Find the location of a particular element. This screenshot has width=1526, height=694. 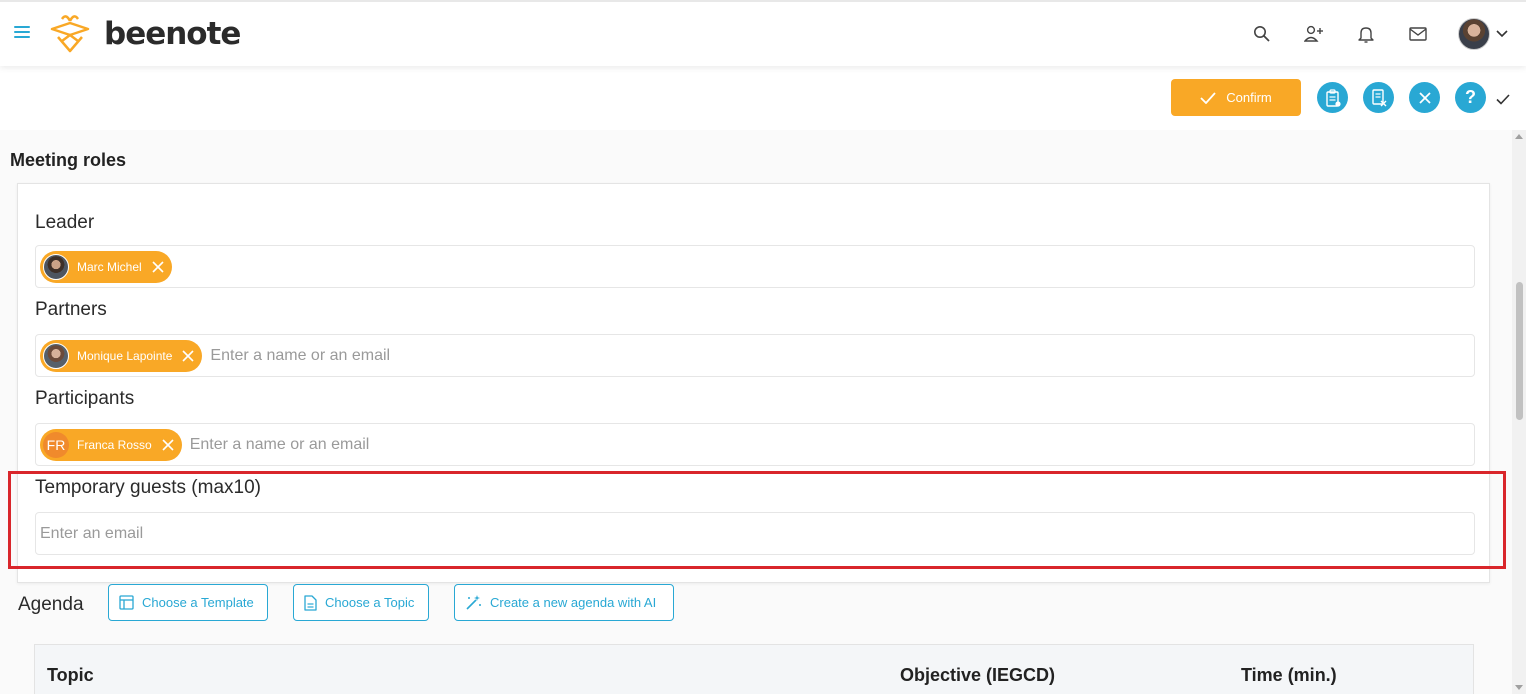

choose-template-button: Choose a Template is located at coordinates (188, 602).